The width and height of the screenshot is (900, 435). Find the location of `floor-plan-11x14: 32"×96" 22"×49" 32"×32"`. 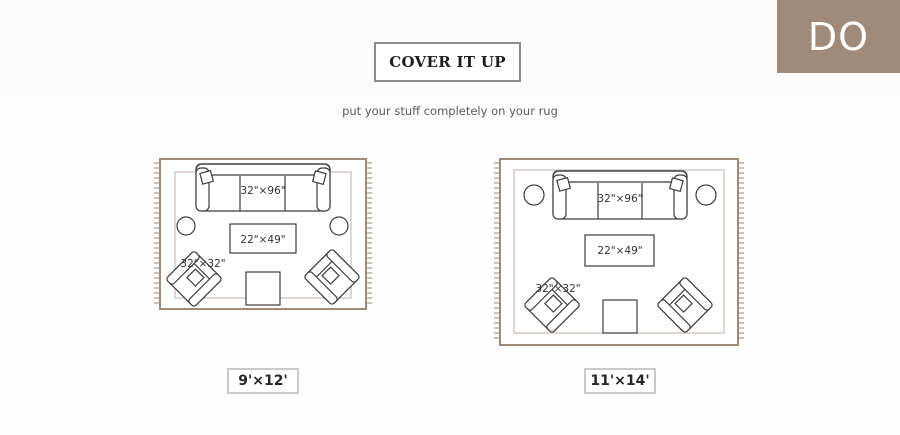

floor-plan-11x14: 32"×96" 22"×49" 32"×32" is located at coordinates (622, 251).